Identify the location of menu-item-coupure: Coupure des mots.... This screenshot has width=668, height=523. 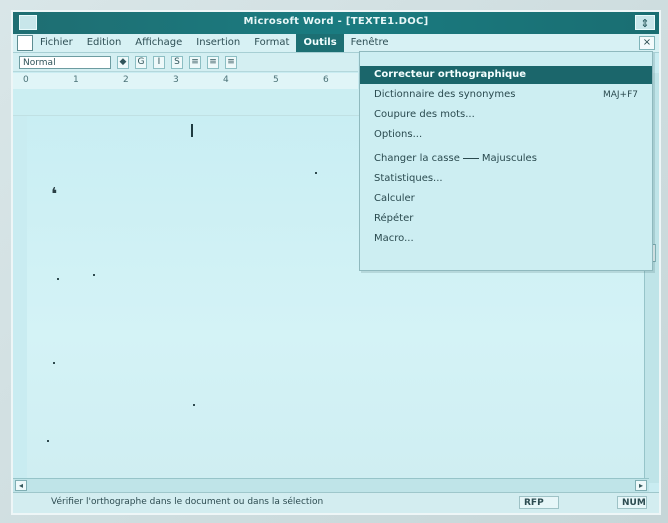
(506, 115).